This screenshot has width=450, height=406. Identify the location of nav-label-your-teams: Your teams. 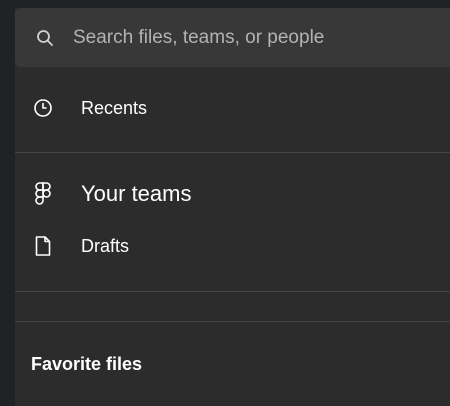
(136, 193).